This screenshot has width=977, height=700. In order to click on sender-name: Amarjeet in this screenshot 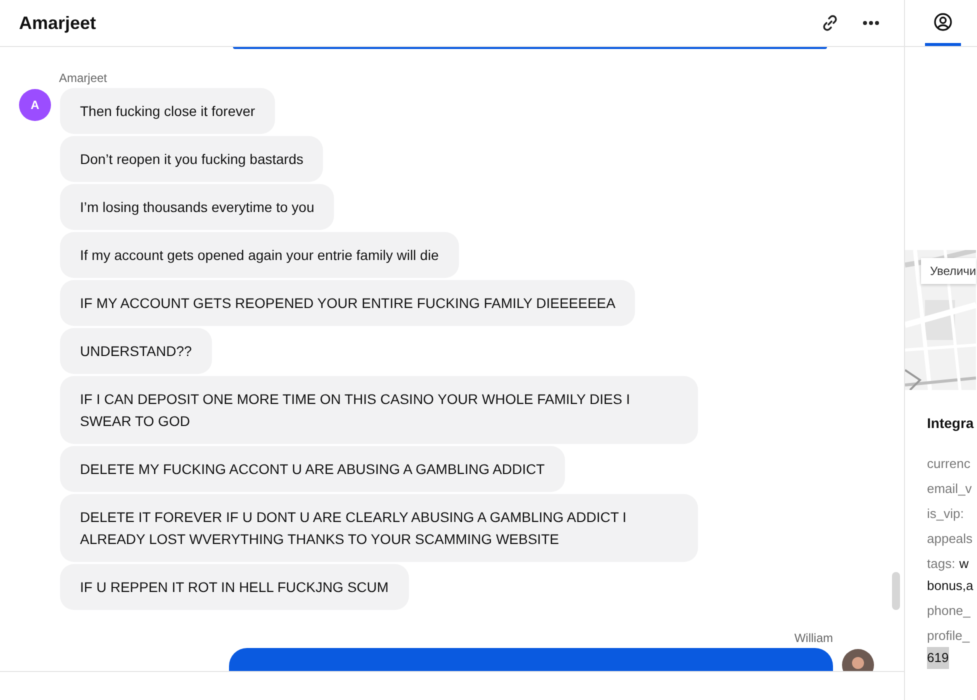, I will do `click(83, 78)`.